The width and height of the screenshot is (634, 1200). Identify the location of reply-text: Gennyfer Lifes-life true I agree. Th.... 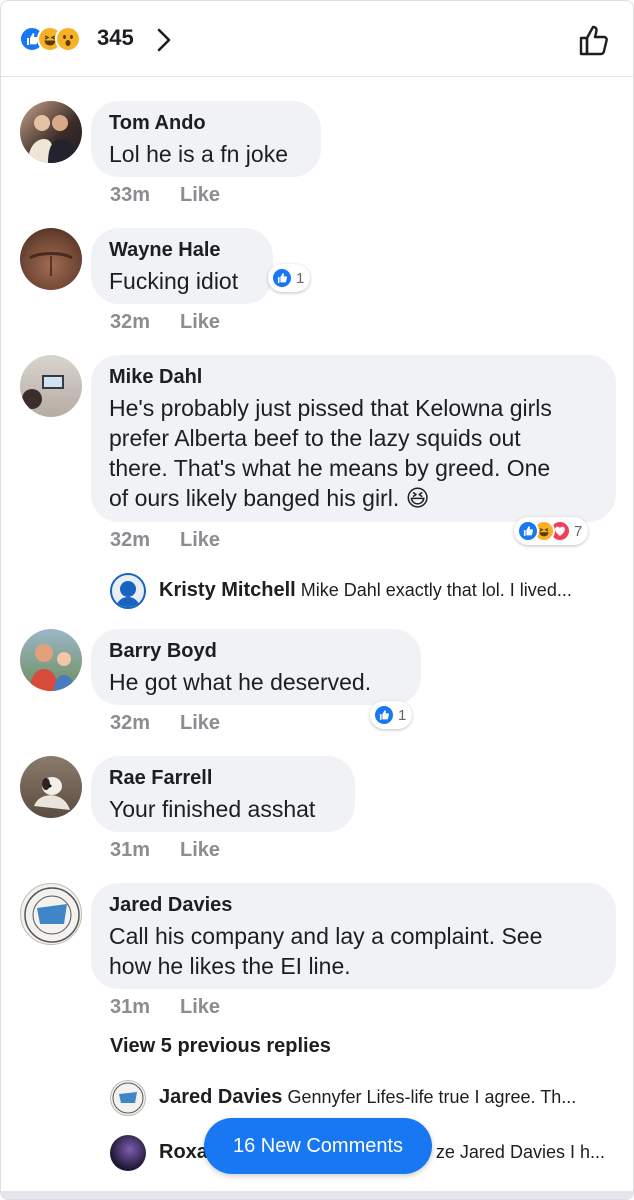
(432, 1097).